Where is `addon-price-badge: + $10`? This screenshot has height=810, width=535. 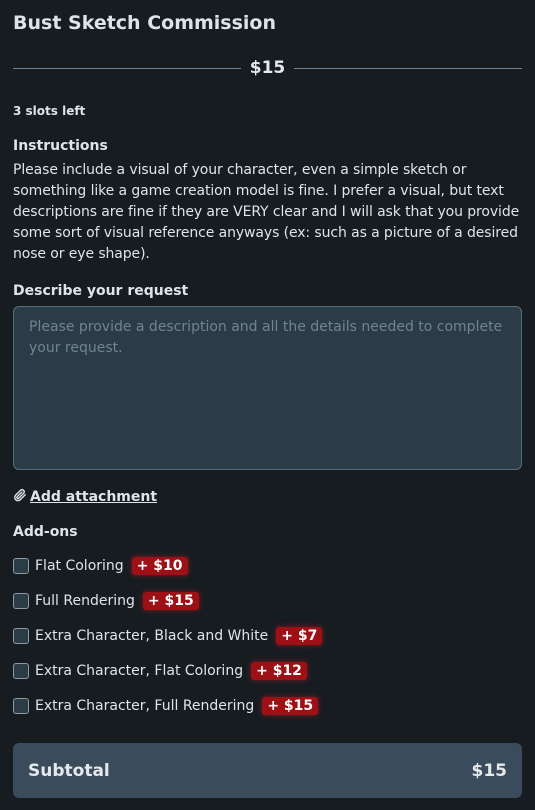
addon-price-badge: + $10 is located at coordinates (159, 566).